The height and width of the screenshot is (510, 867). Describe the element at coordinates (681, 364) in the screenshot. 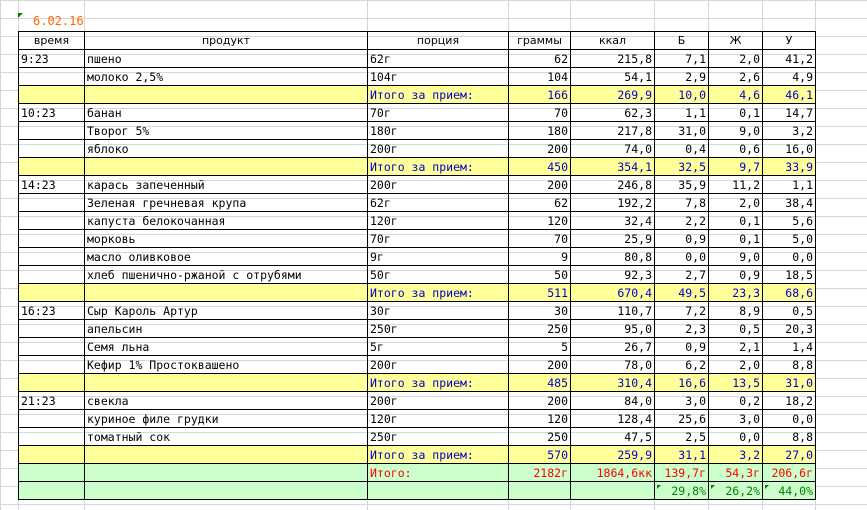

I see `cell-b: 6,2` at that location.